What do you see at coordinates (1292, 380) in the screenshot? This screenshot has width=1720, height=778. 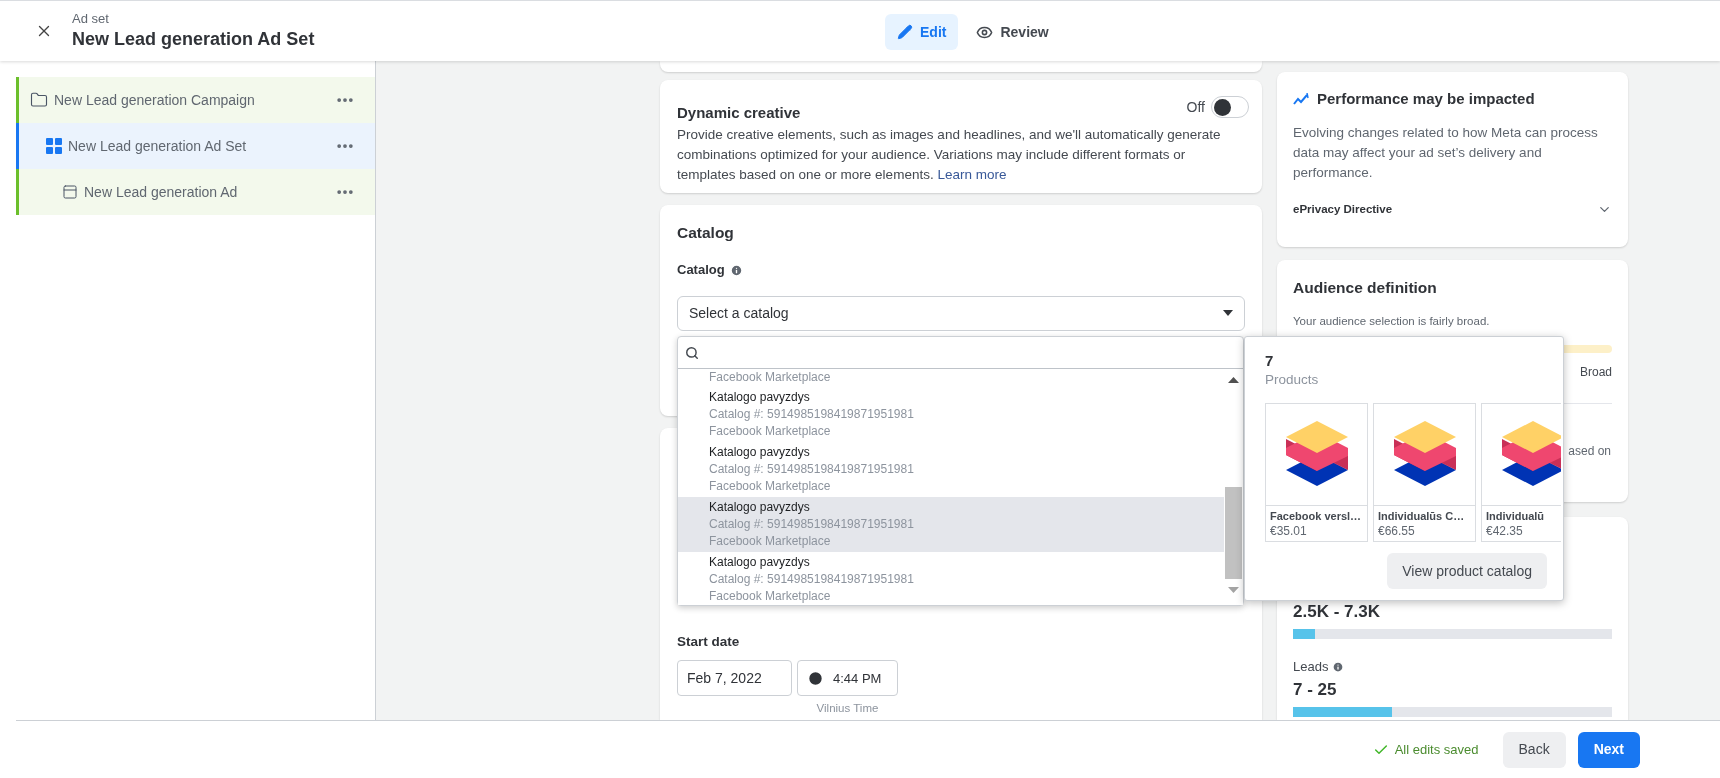 I see `product-count-label: Products` at bounding box center [1292, 380].